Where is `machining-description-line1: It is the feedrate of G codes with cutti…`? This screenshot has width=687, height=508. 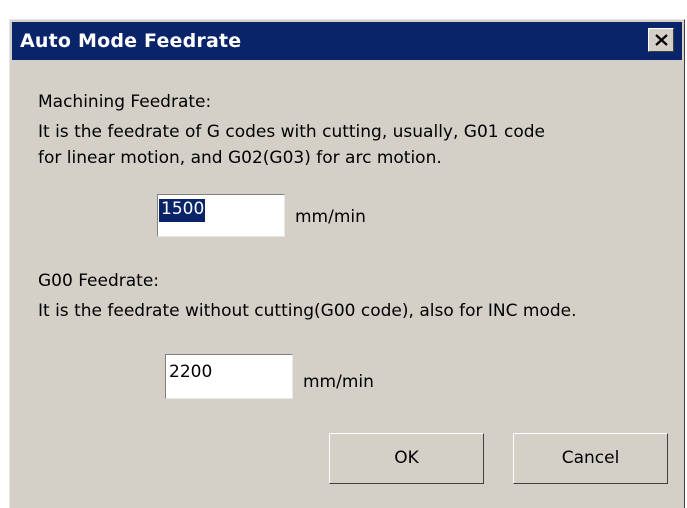 machining-description-line1: It is the feedrate of G codes with cutti… is located at coordinates (291, 132).